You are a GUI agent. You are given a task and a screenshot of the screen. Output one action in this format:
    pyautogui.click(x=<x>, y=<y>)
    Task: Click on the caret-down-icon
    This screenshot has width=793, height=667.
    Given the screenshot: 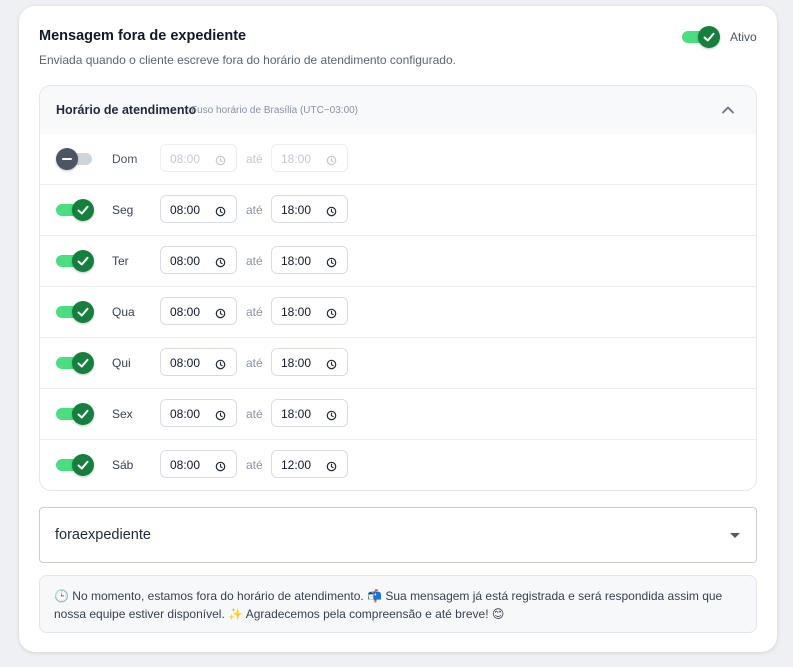 What is the action you would take?
    pyautogui.click(x=735, y=535)
    